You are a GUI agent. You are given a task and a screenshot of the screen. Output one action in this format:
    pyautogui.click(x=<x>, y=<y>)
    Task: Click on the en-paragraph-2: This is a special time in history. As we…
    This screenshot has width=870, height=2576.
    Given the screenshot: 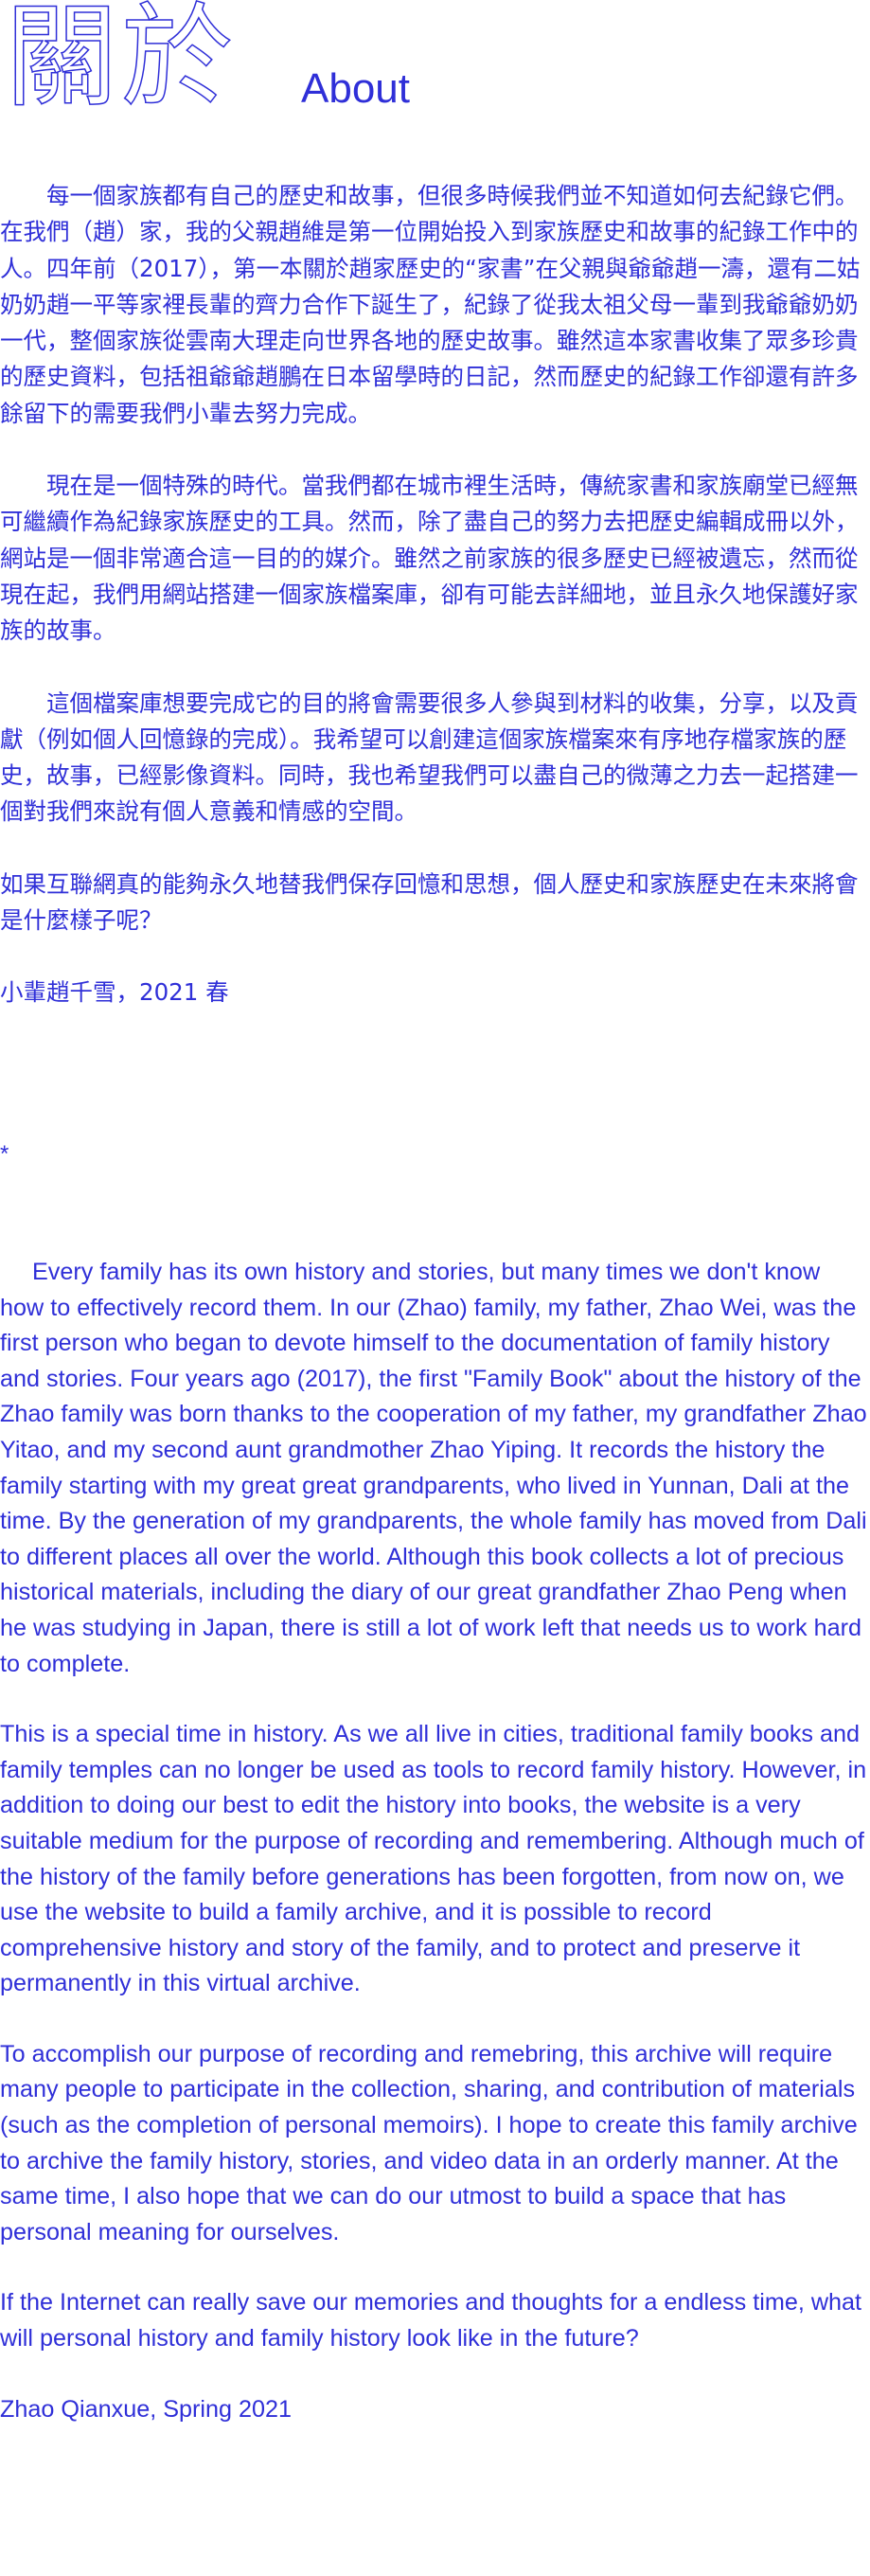 What is the action you would take?
    pyautogui.click(x=434, y=1859)
    